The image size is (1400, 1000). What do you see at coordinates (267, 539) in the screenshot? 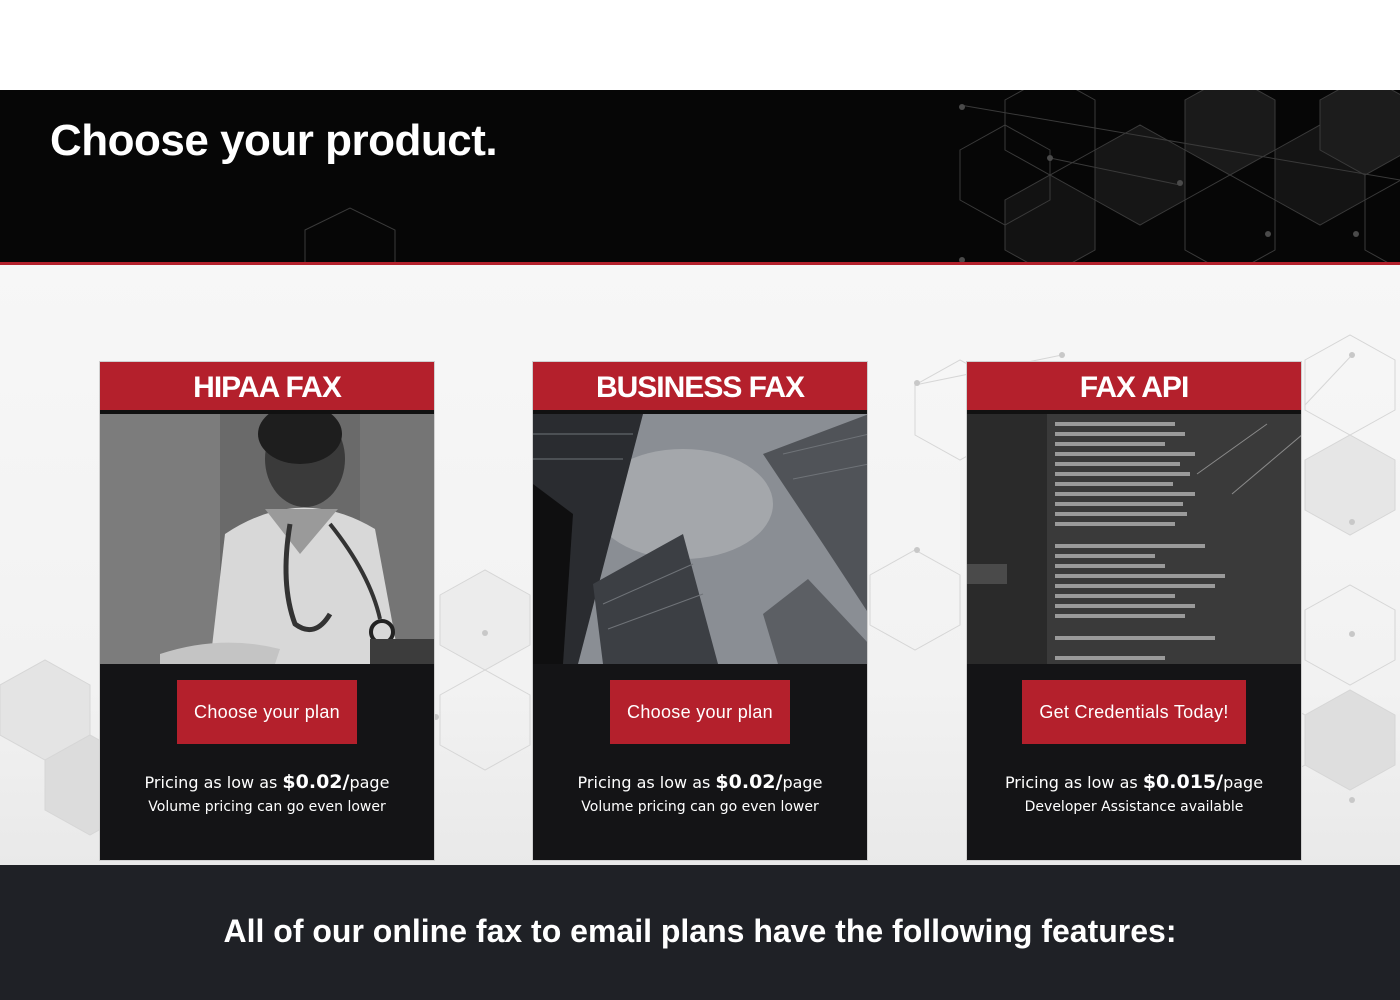
I see `nurse-with-stethoscope-photo` at bounding box center [267, 539].